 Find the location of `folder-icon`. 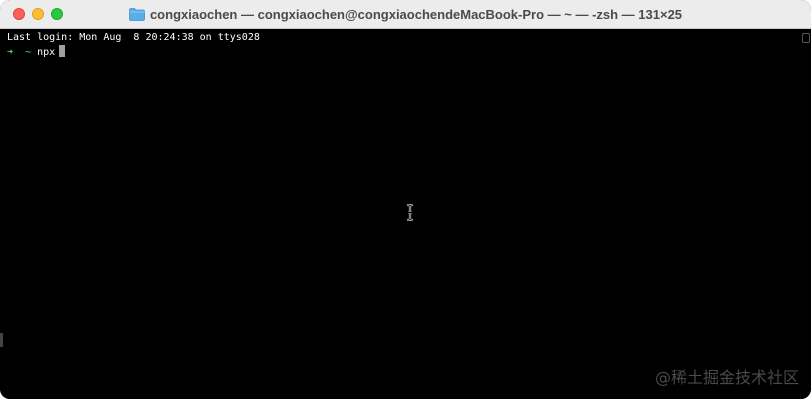

folder-icon is located at coordinates (137, 14).